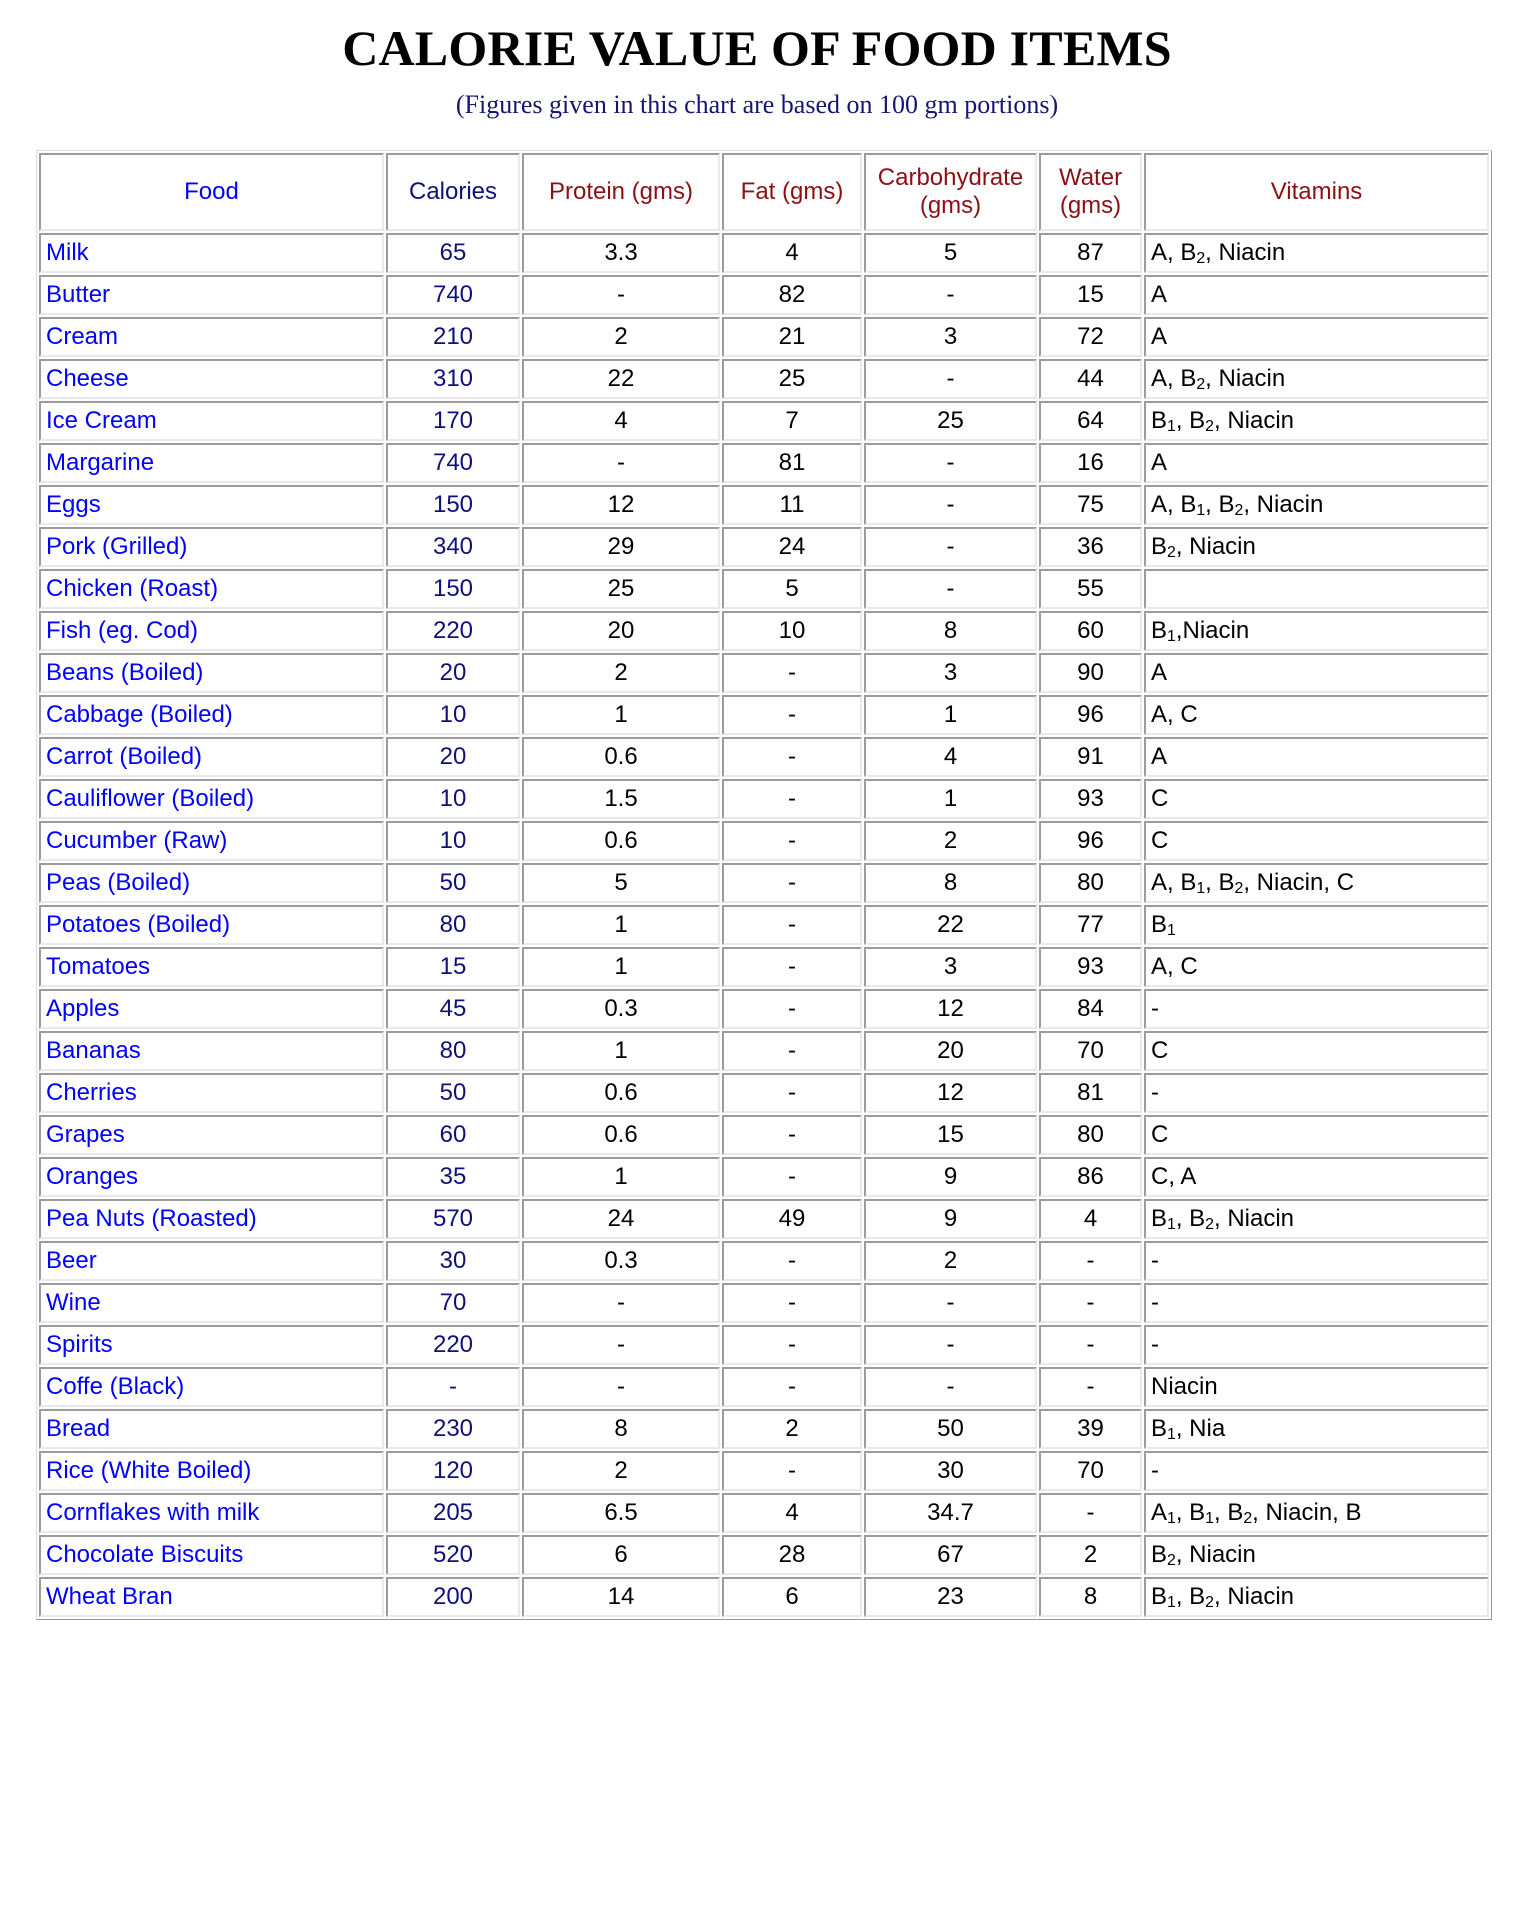 The height and width of the screenshot is (1920, 1514). I want to click on table-row: Chicken (Roast) 150 25 5-55, so click(764, 588).